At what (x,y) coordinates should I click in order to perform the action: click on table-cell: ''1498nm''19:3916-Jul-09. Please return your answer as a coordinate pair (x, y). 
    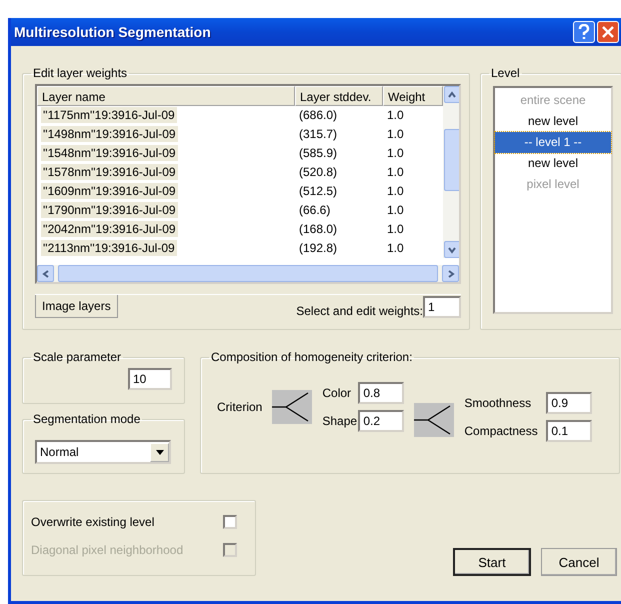
    Looking at the image, I should click on (109, 134).